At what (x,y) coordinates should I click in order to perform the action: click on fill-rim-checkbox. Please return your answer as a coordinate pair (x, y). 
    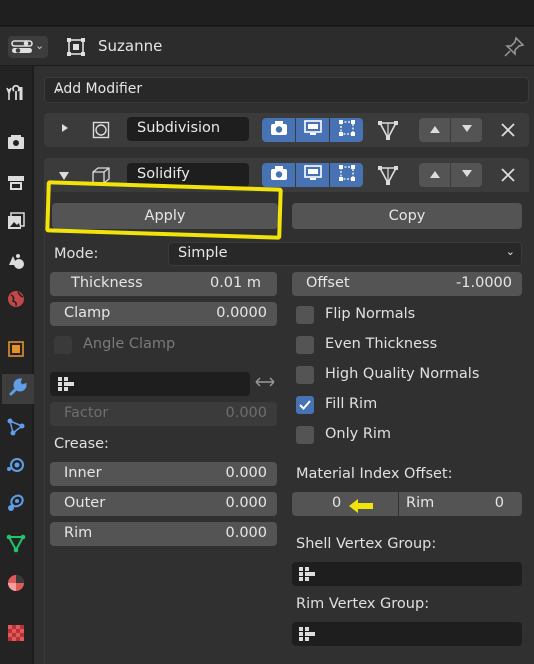
    Looking at the image, I should click on (305, 405).